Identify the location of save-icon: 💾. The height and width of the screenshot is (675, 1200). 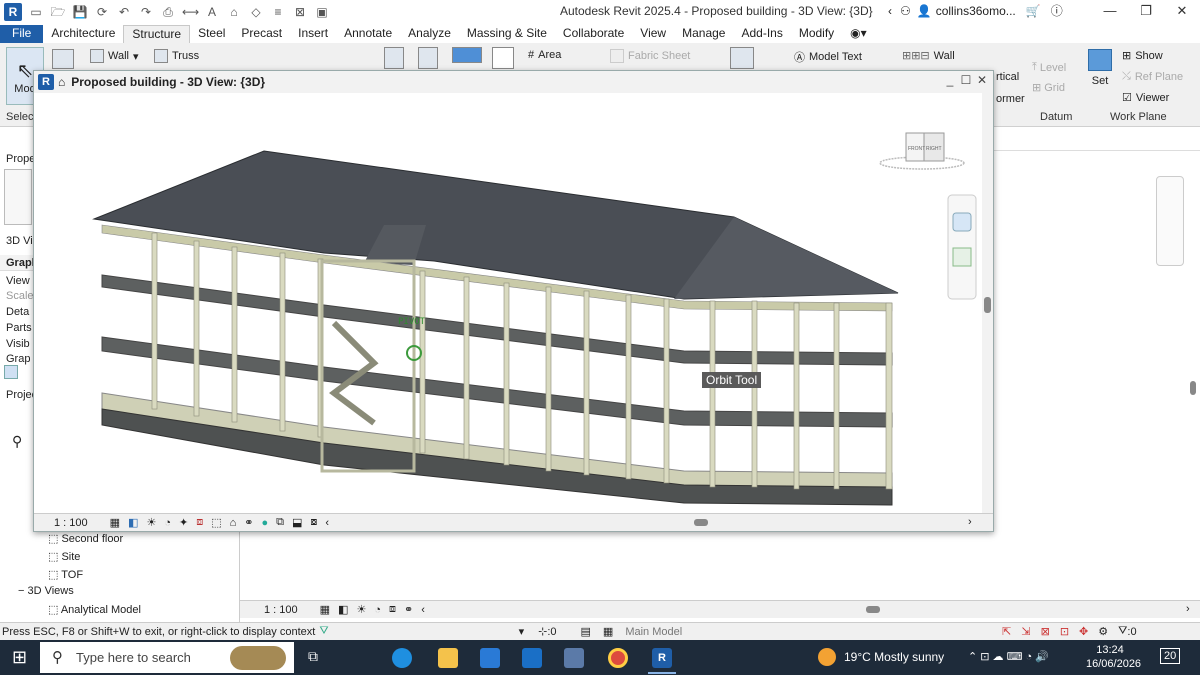
(80, 12).